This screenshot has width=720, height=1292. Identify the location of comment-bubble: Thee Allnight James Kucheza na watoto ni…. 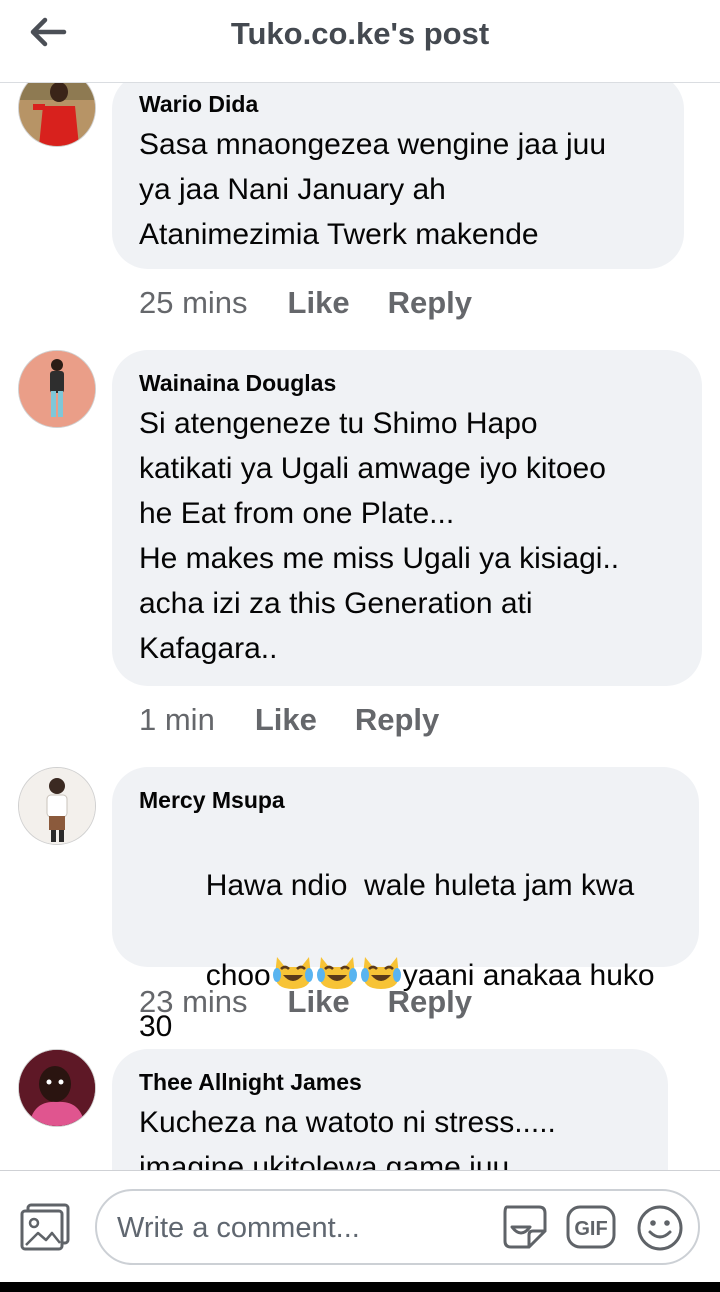
(390, 1109).